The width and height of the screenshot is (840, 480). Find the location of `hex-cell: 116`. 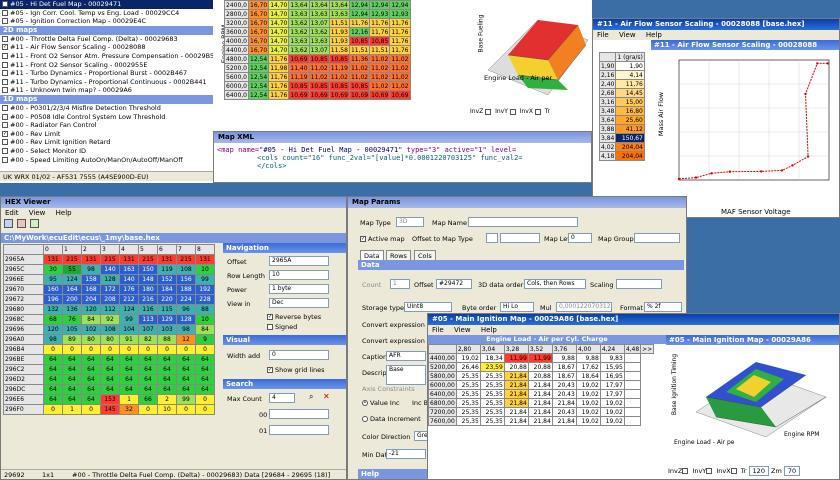

hex-cell: 116 is located at coordinates (148, 309).